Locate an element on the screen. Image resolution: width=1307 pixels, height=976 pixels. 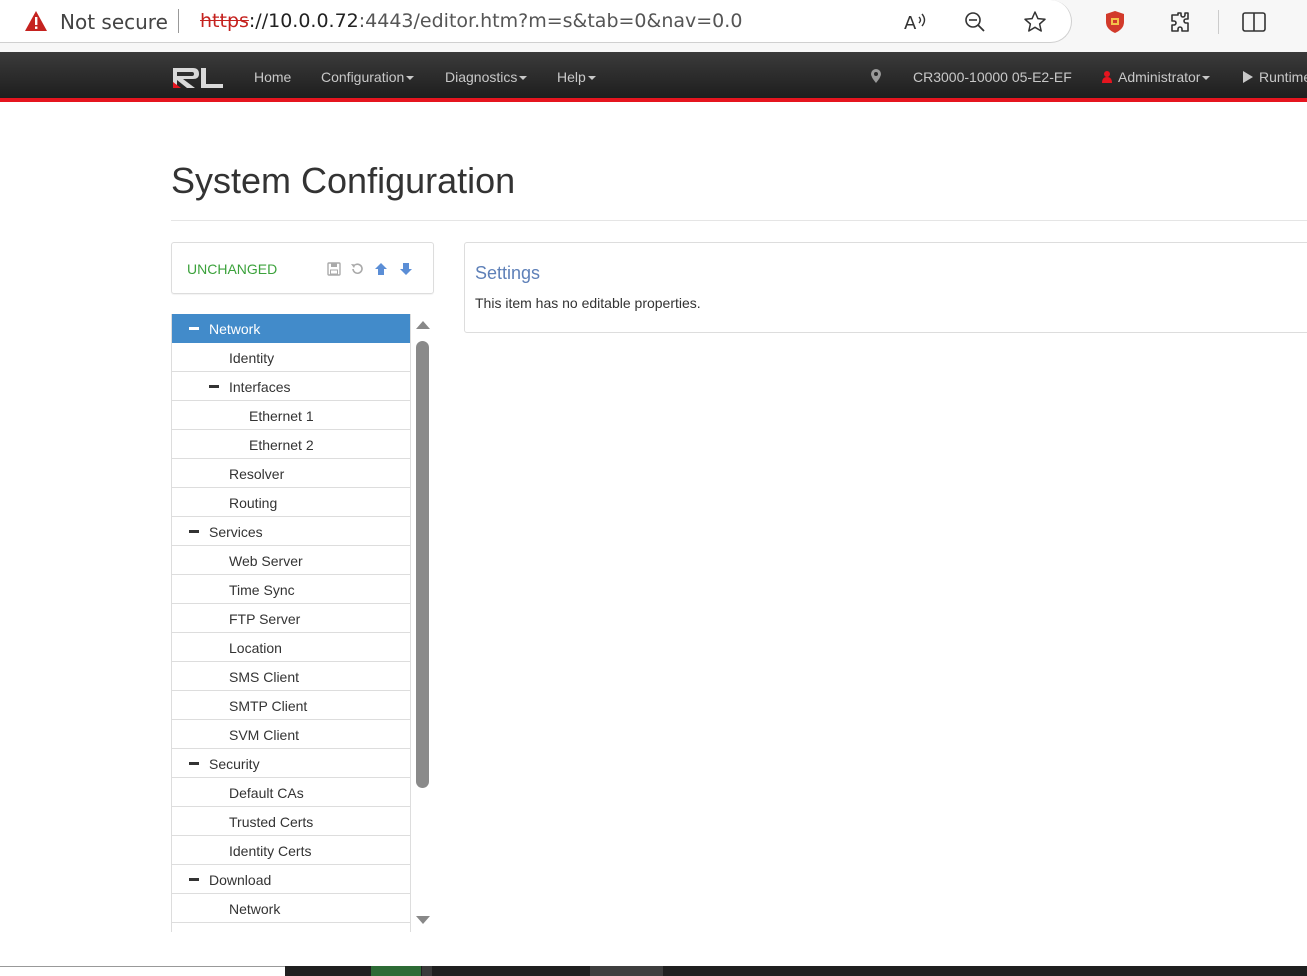
tree-item: SMTP Client is located at coordinates (291, 705).